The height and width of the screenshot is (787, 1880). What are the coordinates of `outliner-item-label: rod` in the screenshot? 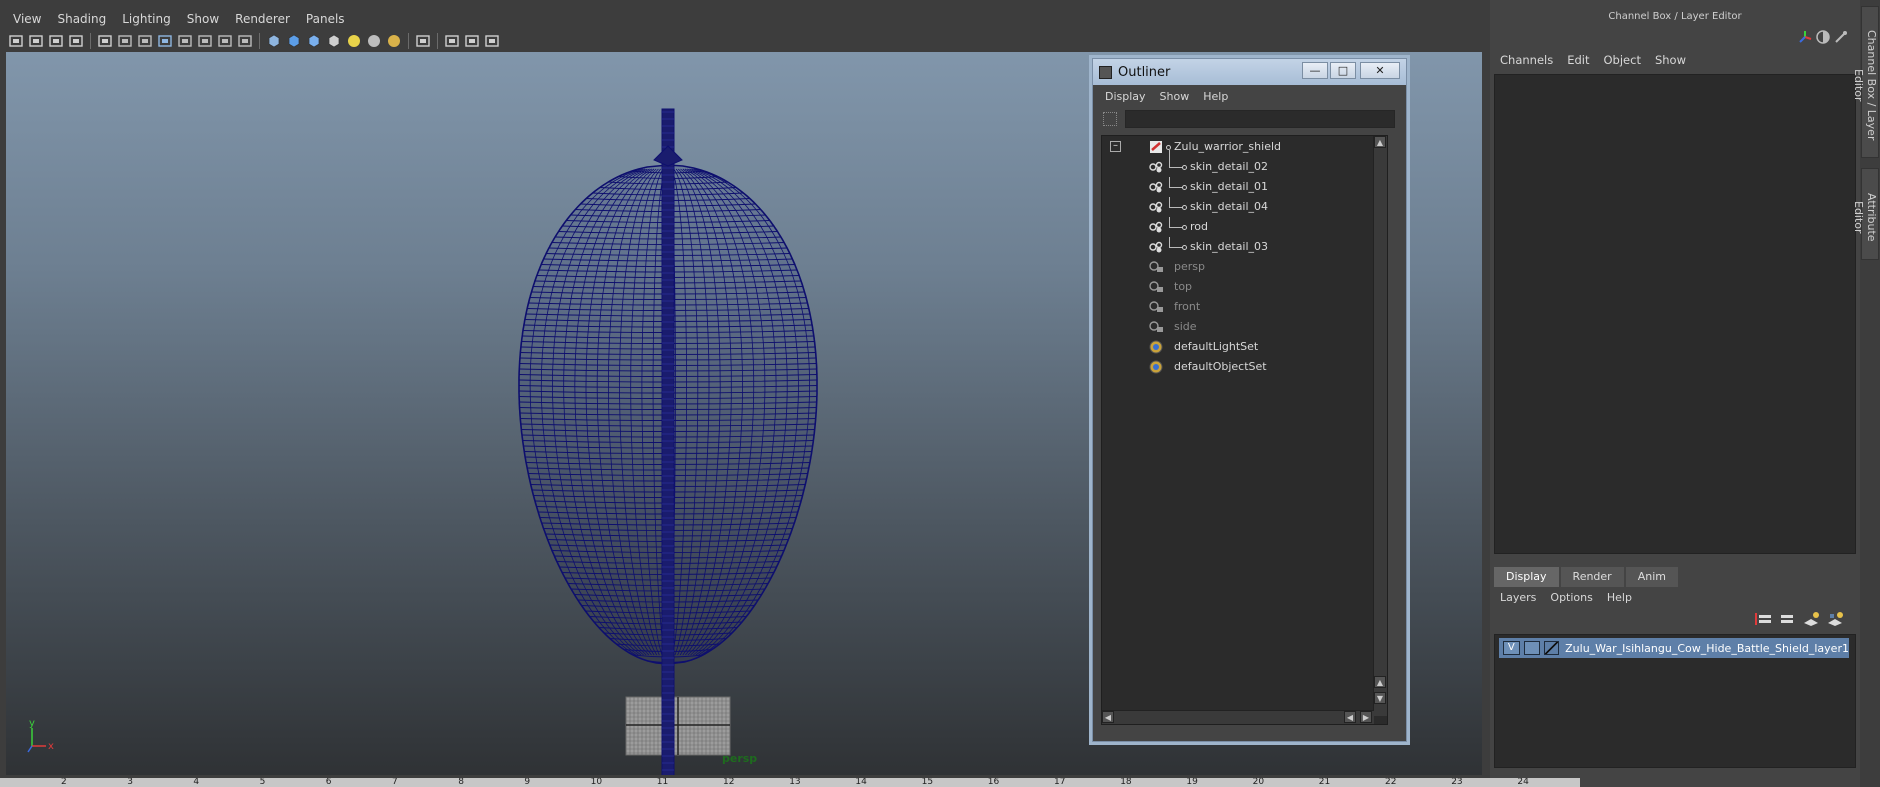 It's located at (1199, 226).